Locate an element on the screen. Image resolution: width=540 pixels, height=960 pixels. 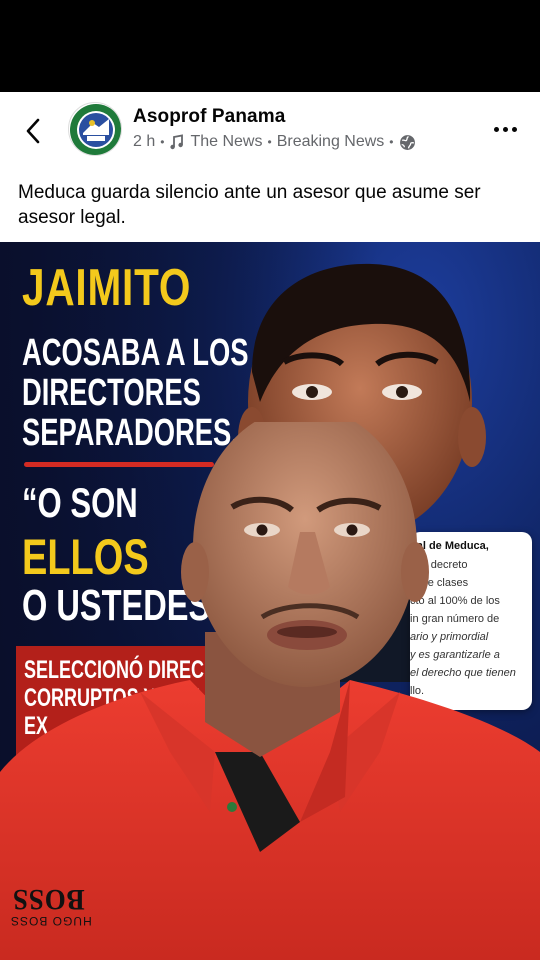
more-options-button is located at coordinates (505, 129).